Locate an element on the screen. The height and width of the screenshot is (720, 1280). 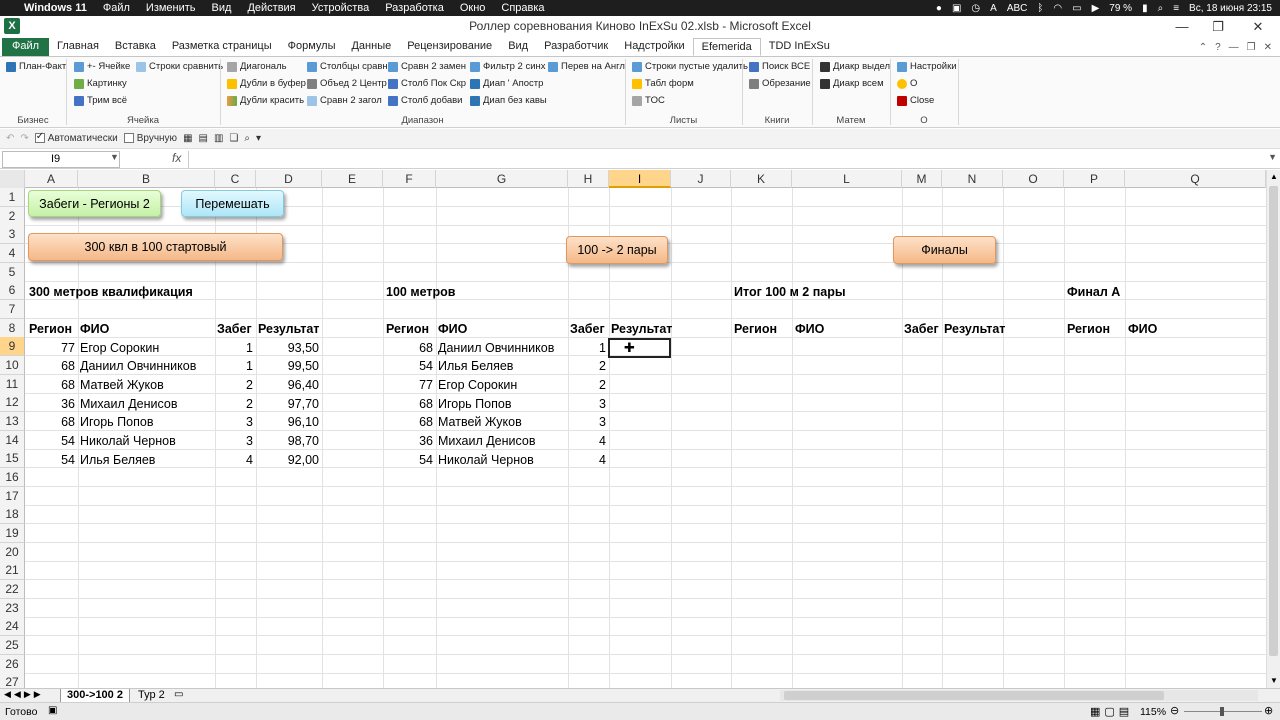
col-header: O is located at coordinates (1033, 179).